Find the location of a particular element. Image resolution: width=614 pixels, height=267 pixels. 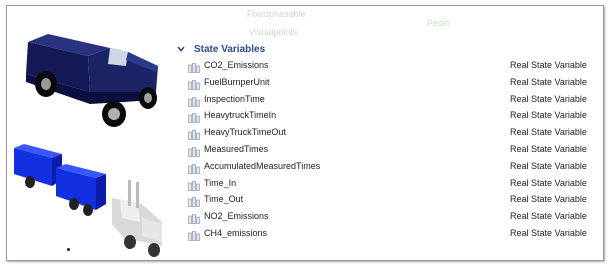

faint-label: Pedio is located at coordinates (439, 23).